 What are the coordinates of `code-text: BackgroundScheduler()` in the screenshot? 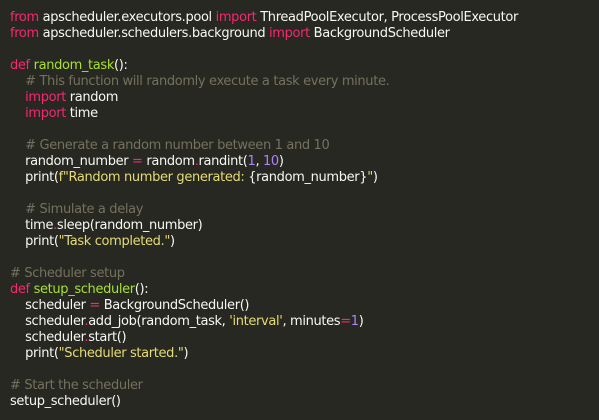 It's located at (174, 305).